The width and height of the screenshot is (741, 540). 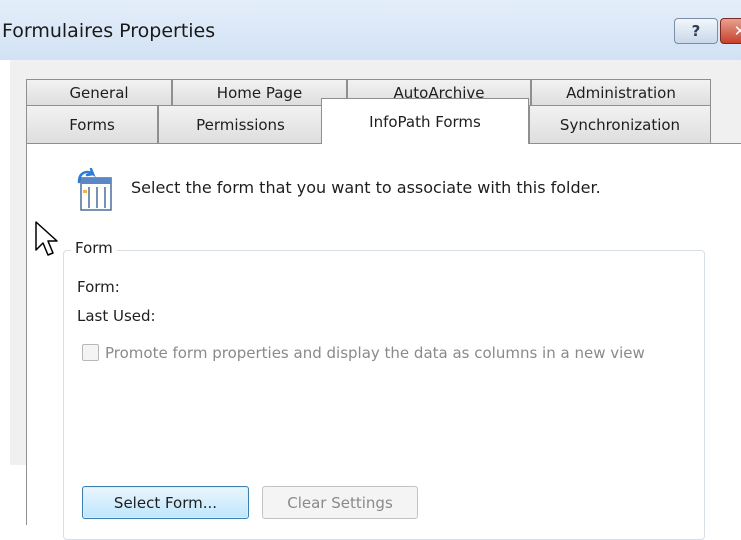 What do you see at coordinates (90, 352) in the screenshot?
I see `promote-properties-checkbox` at bounding box center [90, 352].